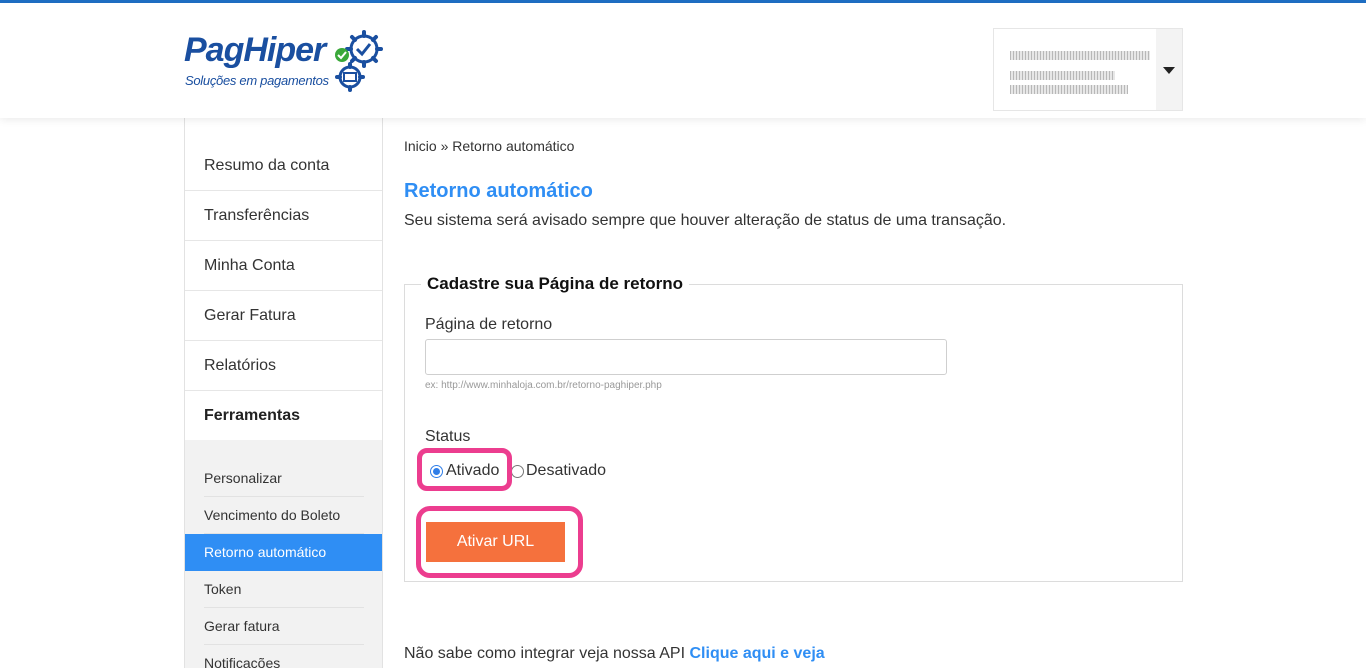  Describe the element at coordinates (1088, 69) in the screenshot. I see `account-dropdown` at that location.